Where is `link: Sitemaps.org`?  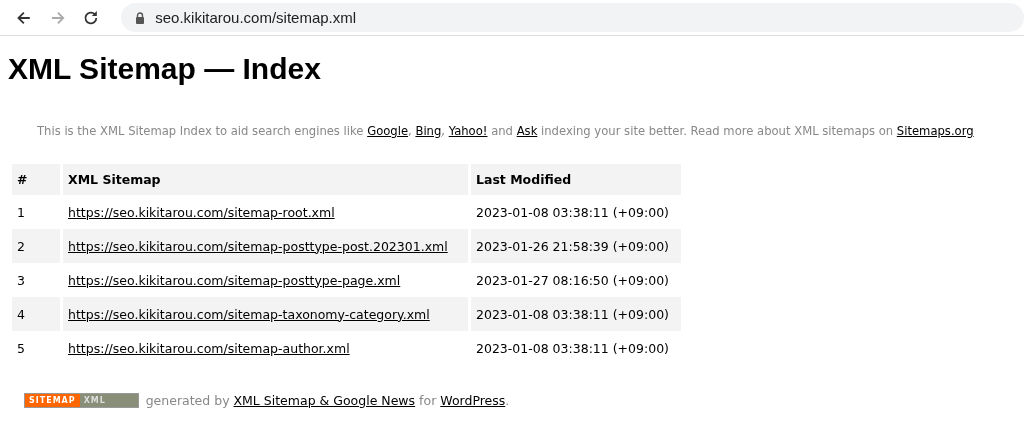 link: Sitemaps.org is located at coordinates (935, 131).